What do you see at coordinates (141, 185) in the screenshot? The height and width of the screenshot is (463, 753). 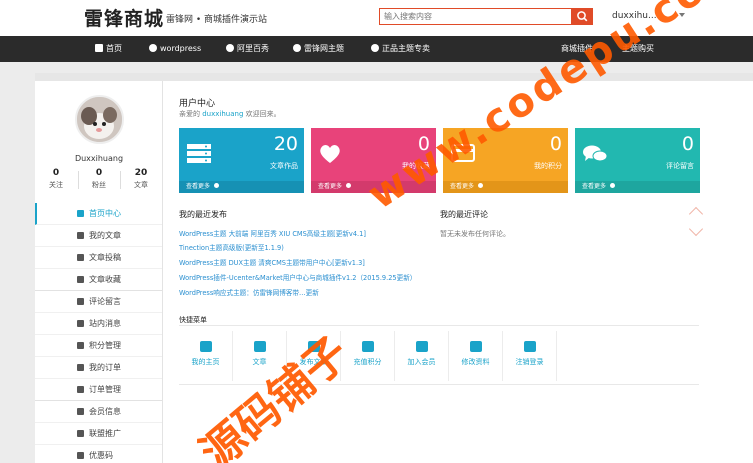 I see `stat-posts-label: 文章` at bounding box center [141, 185].